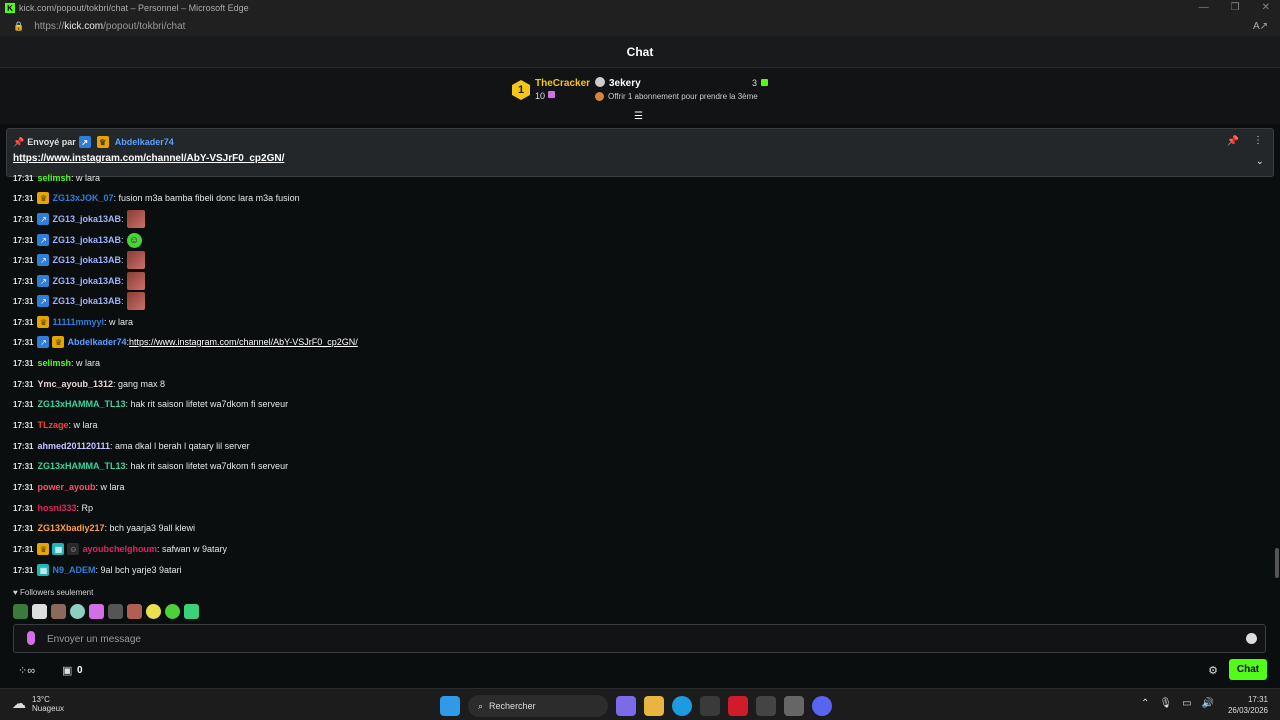 This screenshot has width=1280, height=720. I want to click on minimize-button: —, so click(1204, 7).